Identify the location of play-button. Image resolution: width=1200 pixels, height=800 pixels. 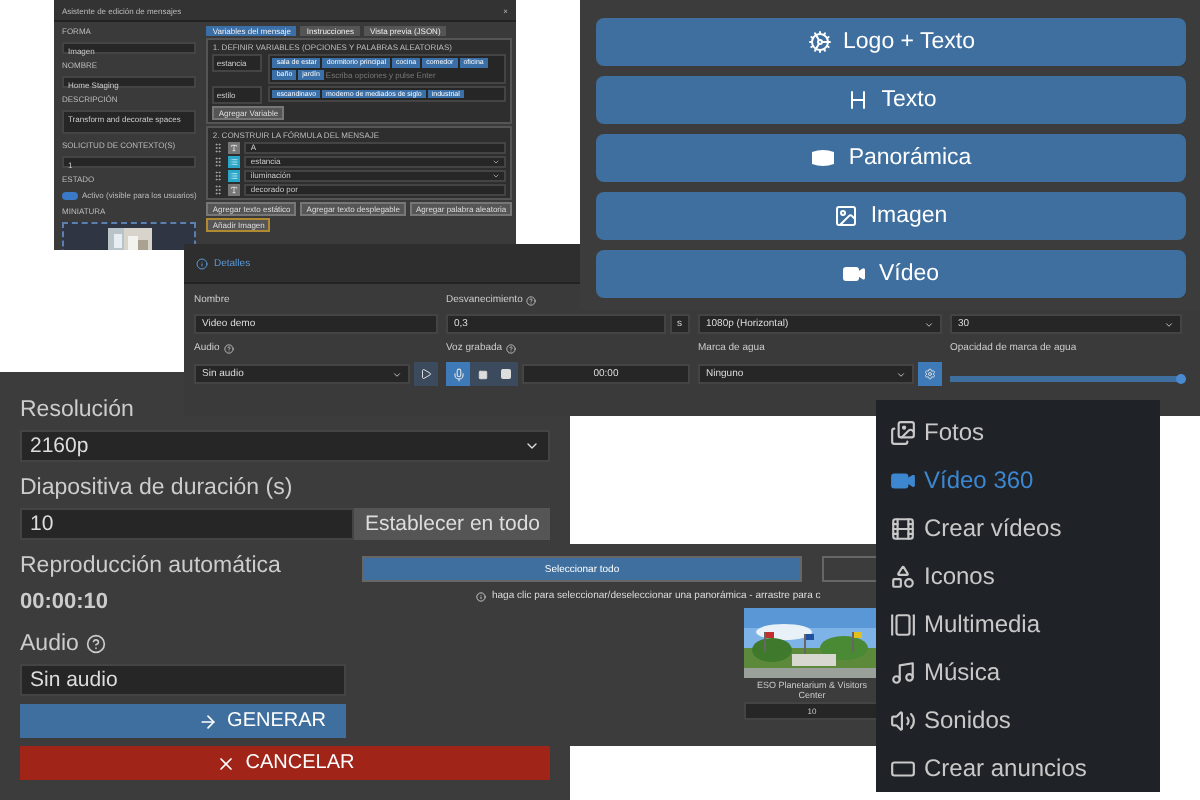
(426, 374).